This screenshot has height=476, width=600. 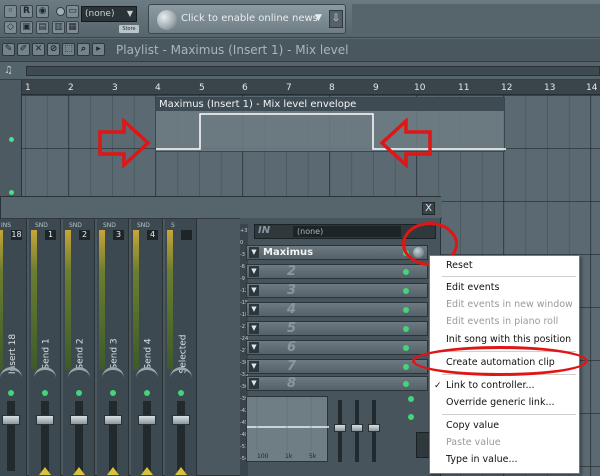 I want to click on mixer-strip: SND 2 Send 2, so click(x=79, y=347).